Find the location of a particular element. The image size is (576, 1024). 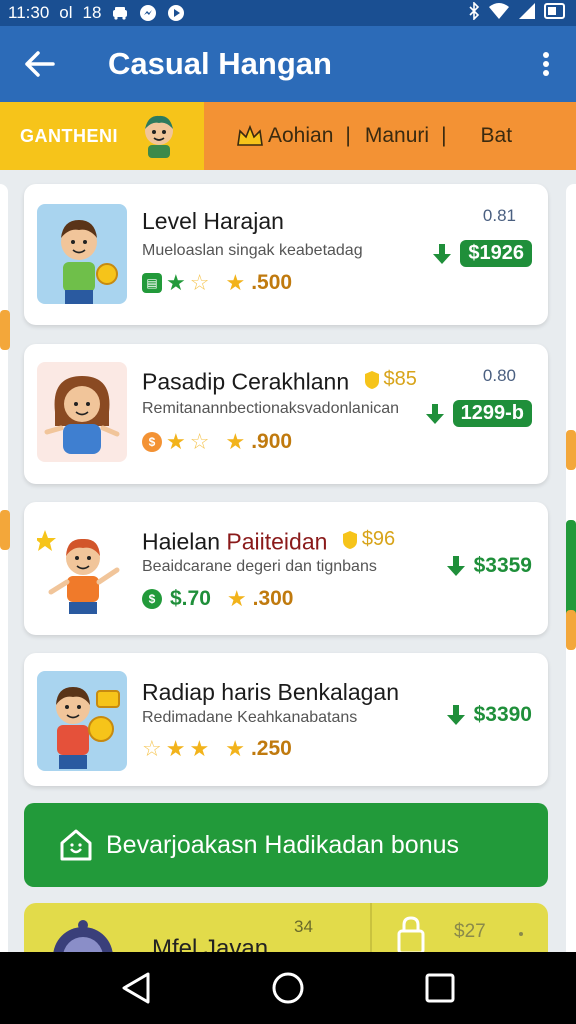

play-icon is located at coordinates (176, 13).